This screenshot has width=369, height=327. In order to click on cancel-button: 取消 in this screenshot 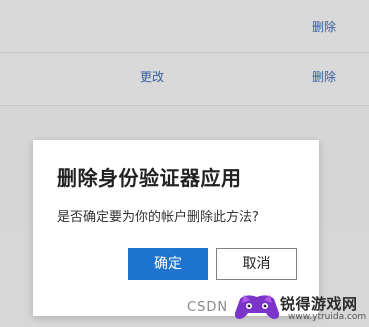, I will do `click(256, 264)`.